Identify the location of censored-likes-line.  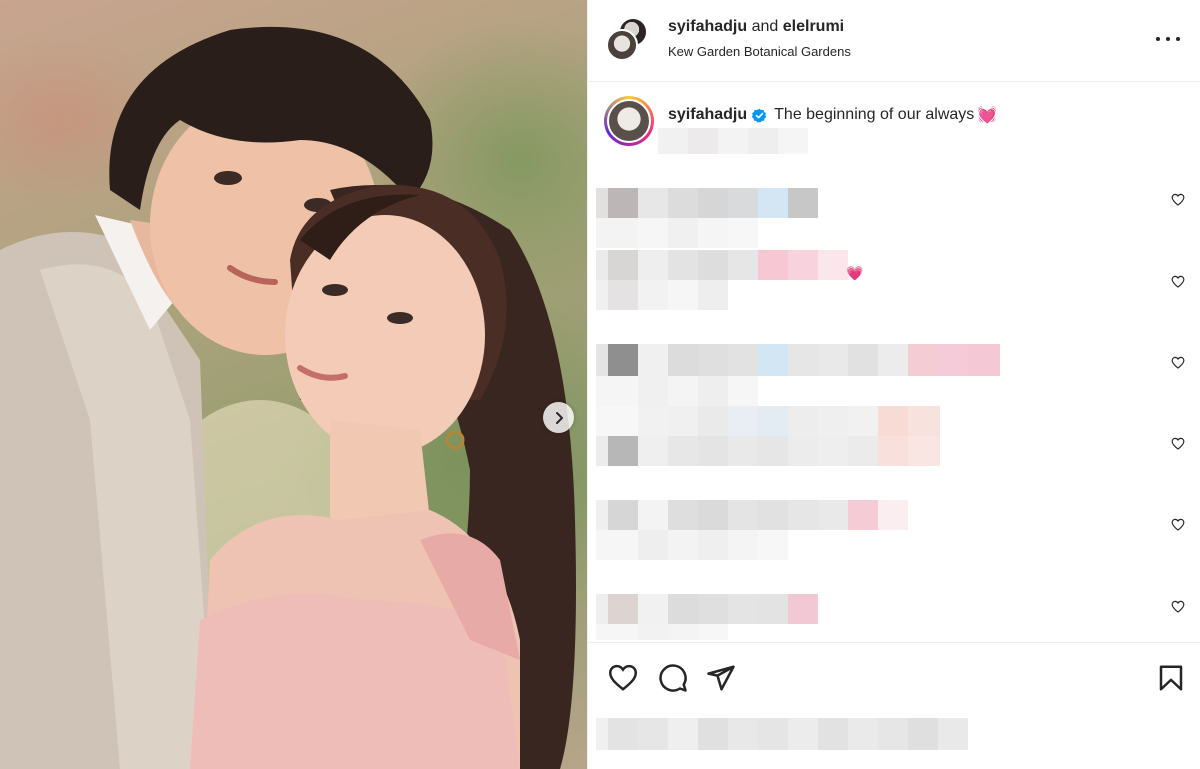
(782, 734).